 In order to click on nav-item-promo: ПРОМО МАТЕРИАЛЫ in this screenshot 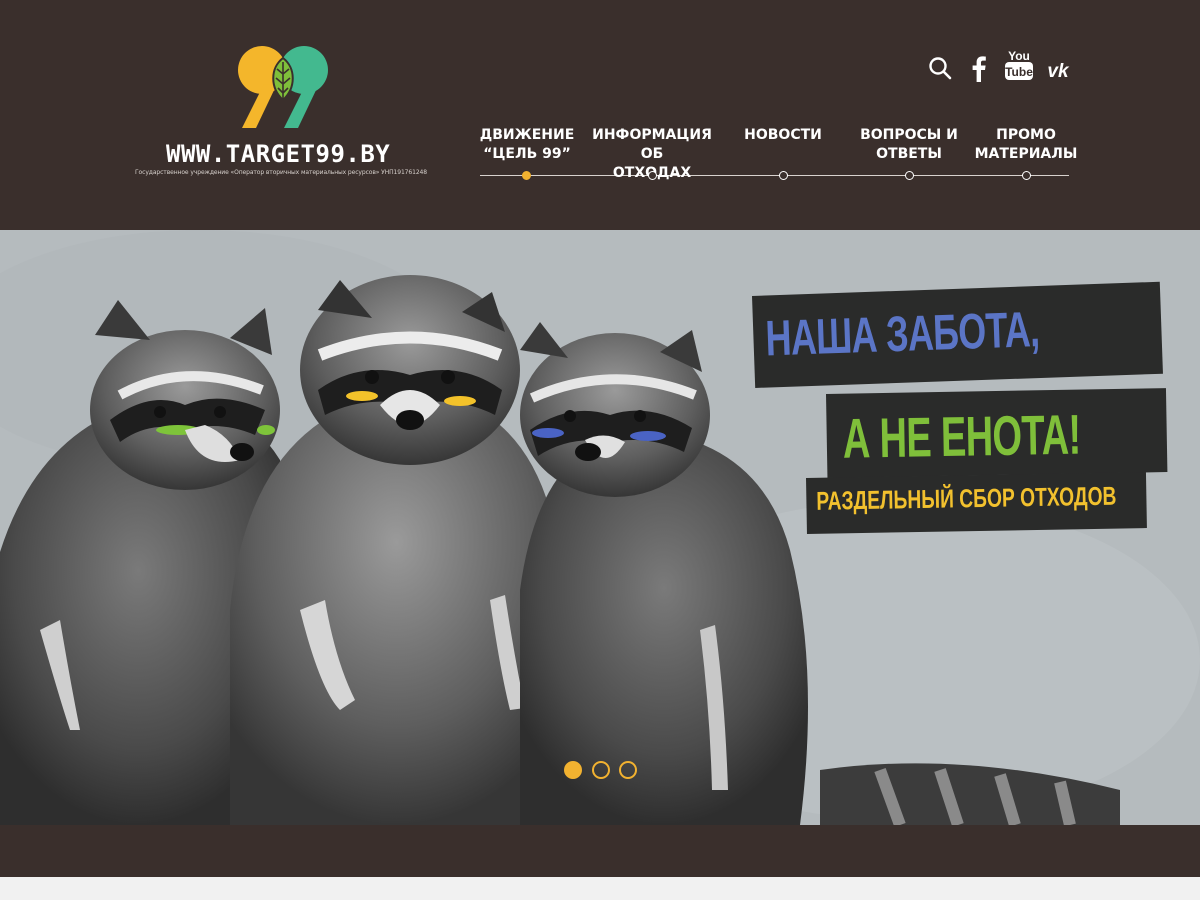, I will do `click(1026, 145)`.